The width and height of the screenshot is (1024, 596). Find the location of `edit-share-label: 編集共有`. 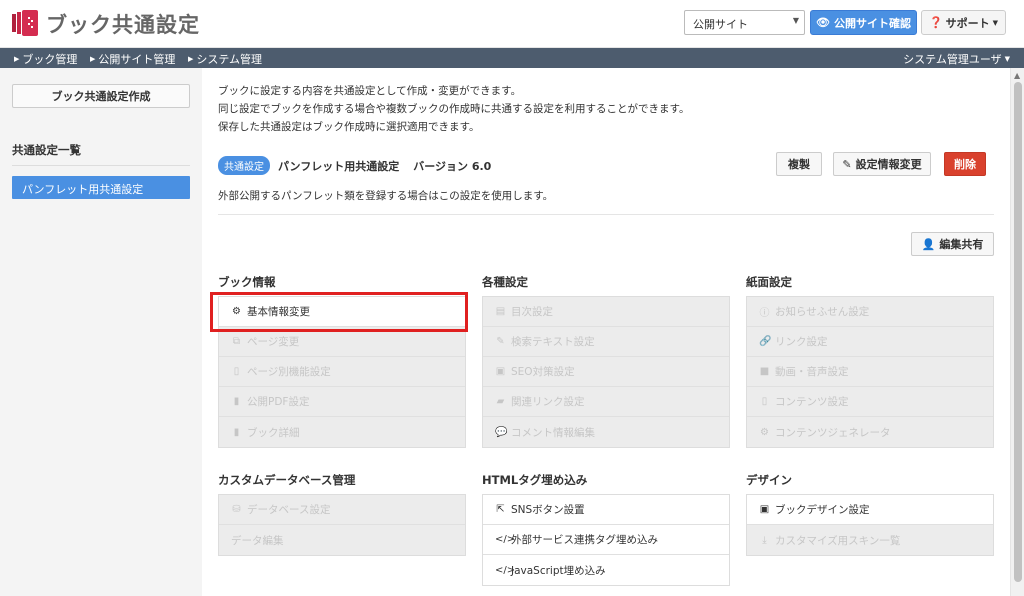

edit-share-label: 編集共有 is located at coordinates (961, 244).